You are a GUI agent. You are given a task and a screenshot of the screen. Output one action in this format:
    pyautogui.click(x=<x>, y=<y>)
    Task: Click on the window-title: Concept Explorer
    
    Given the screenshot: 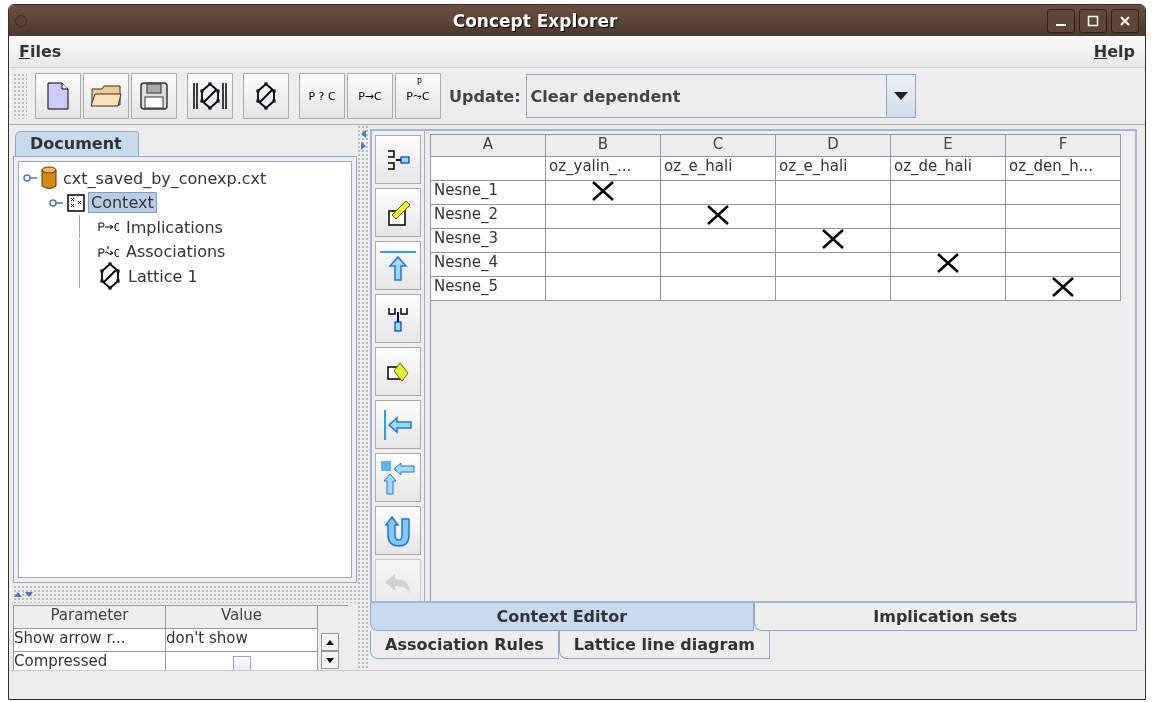 What is the action you would take?
    pyautogui.click(x=535, y=20)
    